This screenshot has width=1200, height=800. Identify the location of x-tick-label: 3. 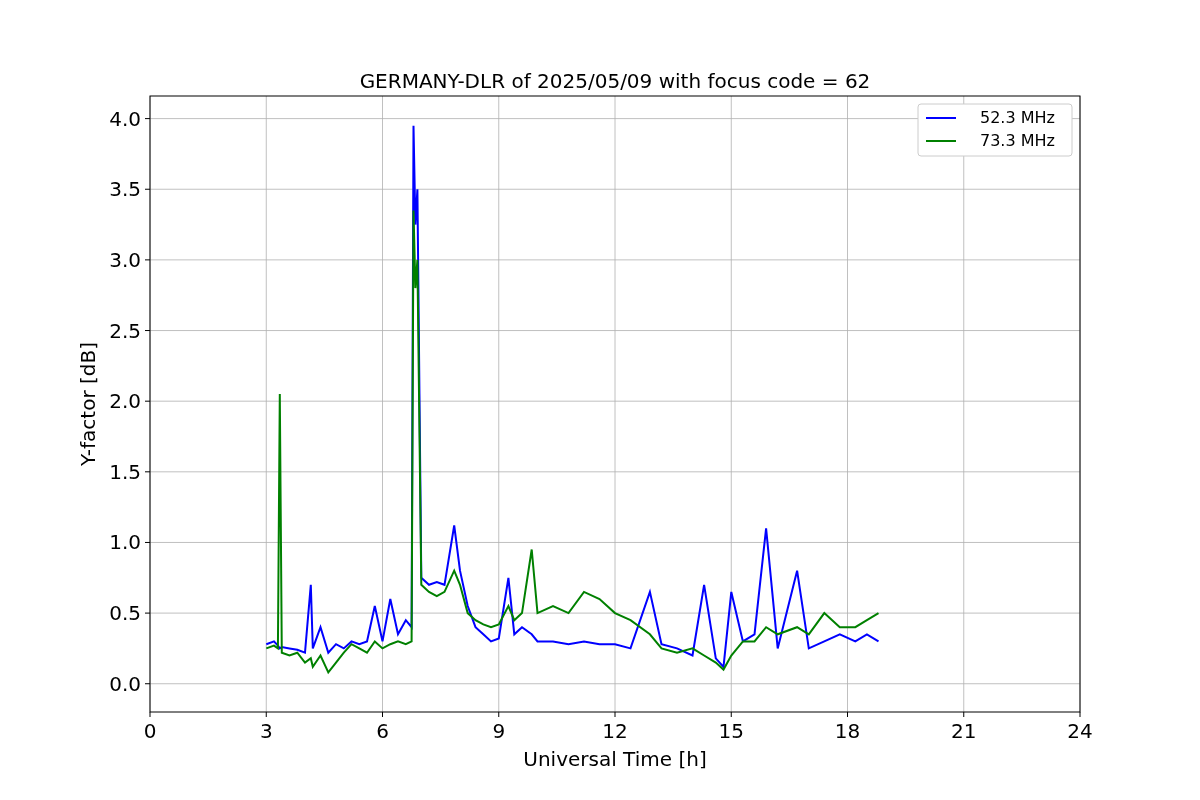
(266, 731).